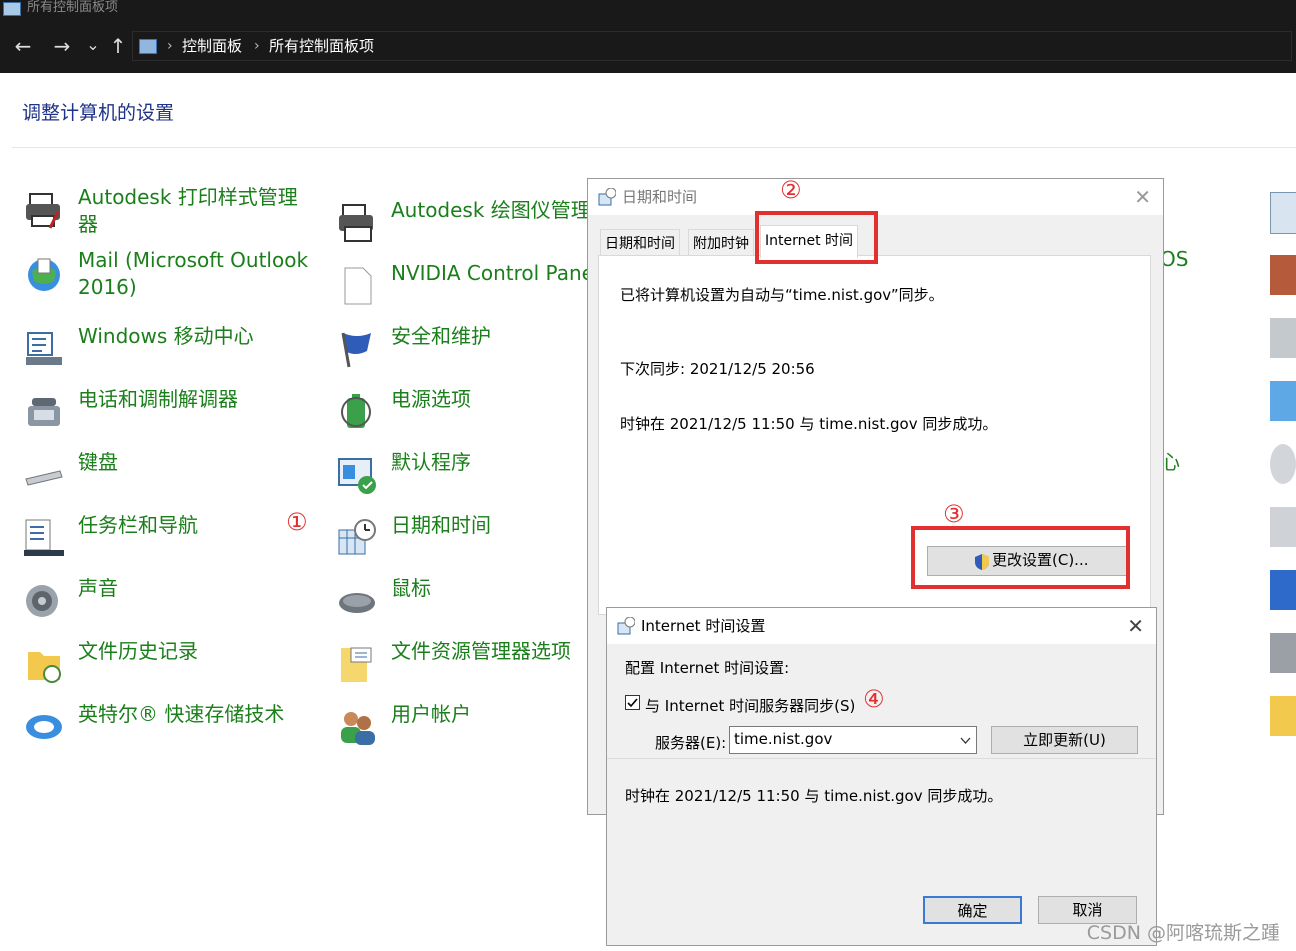 This screenshot has width=1296, height=951. Describe the element at coordinates (467, 351) in the screenshot. I see `cp-item-security-maintenance: 安全和维护` at that location.